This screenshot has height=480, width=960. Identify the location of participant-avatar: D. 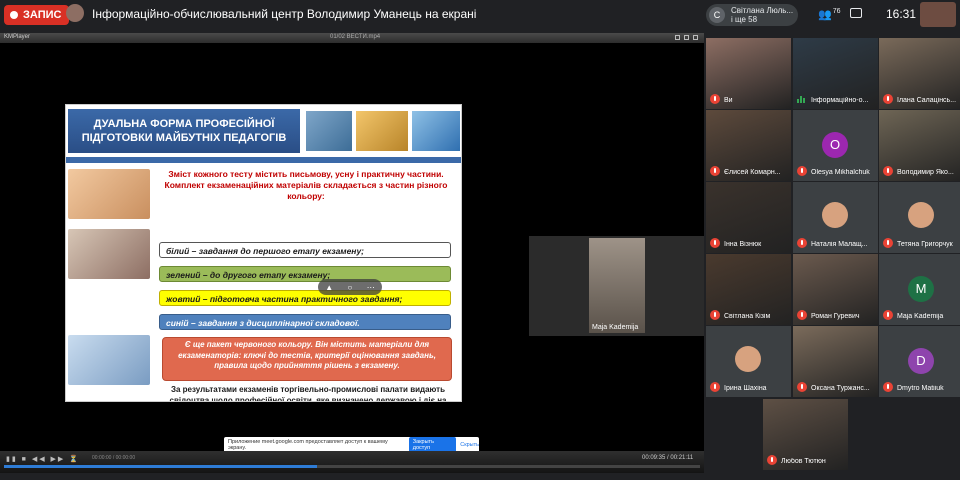
(921, 361).